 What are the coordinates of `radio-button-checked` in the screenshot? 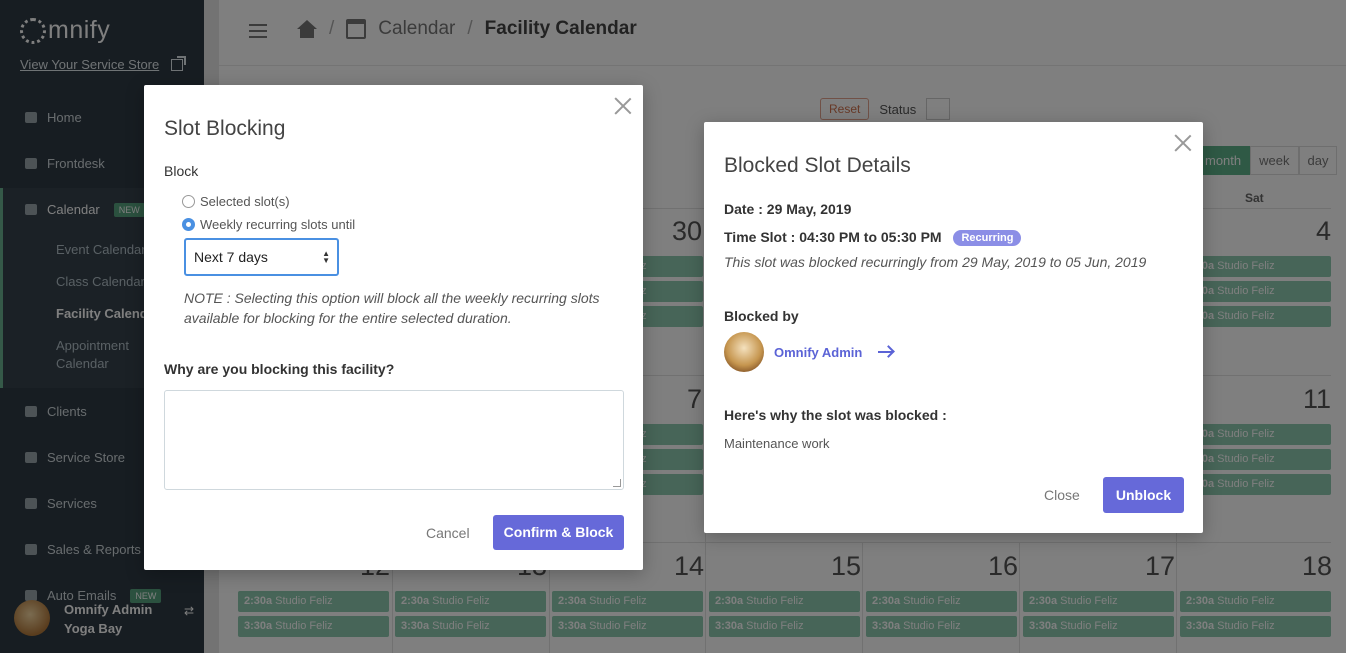 It's located at (188, 224).